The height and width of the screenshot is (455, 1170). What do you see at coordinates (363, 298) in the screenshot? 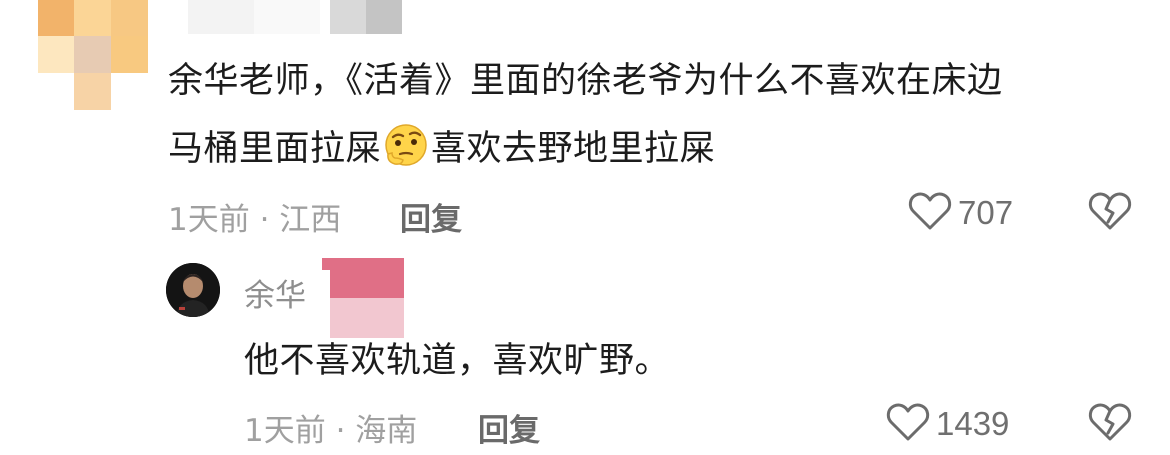
I see `reply-badge-mosaic` at bounding box center [363, 298].